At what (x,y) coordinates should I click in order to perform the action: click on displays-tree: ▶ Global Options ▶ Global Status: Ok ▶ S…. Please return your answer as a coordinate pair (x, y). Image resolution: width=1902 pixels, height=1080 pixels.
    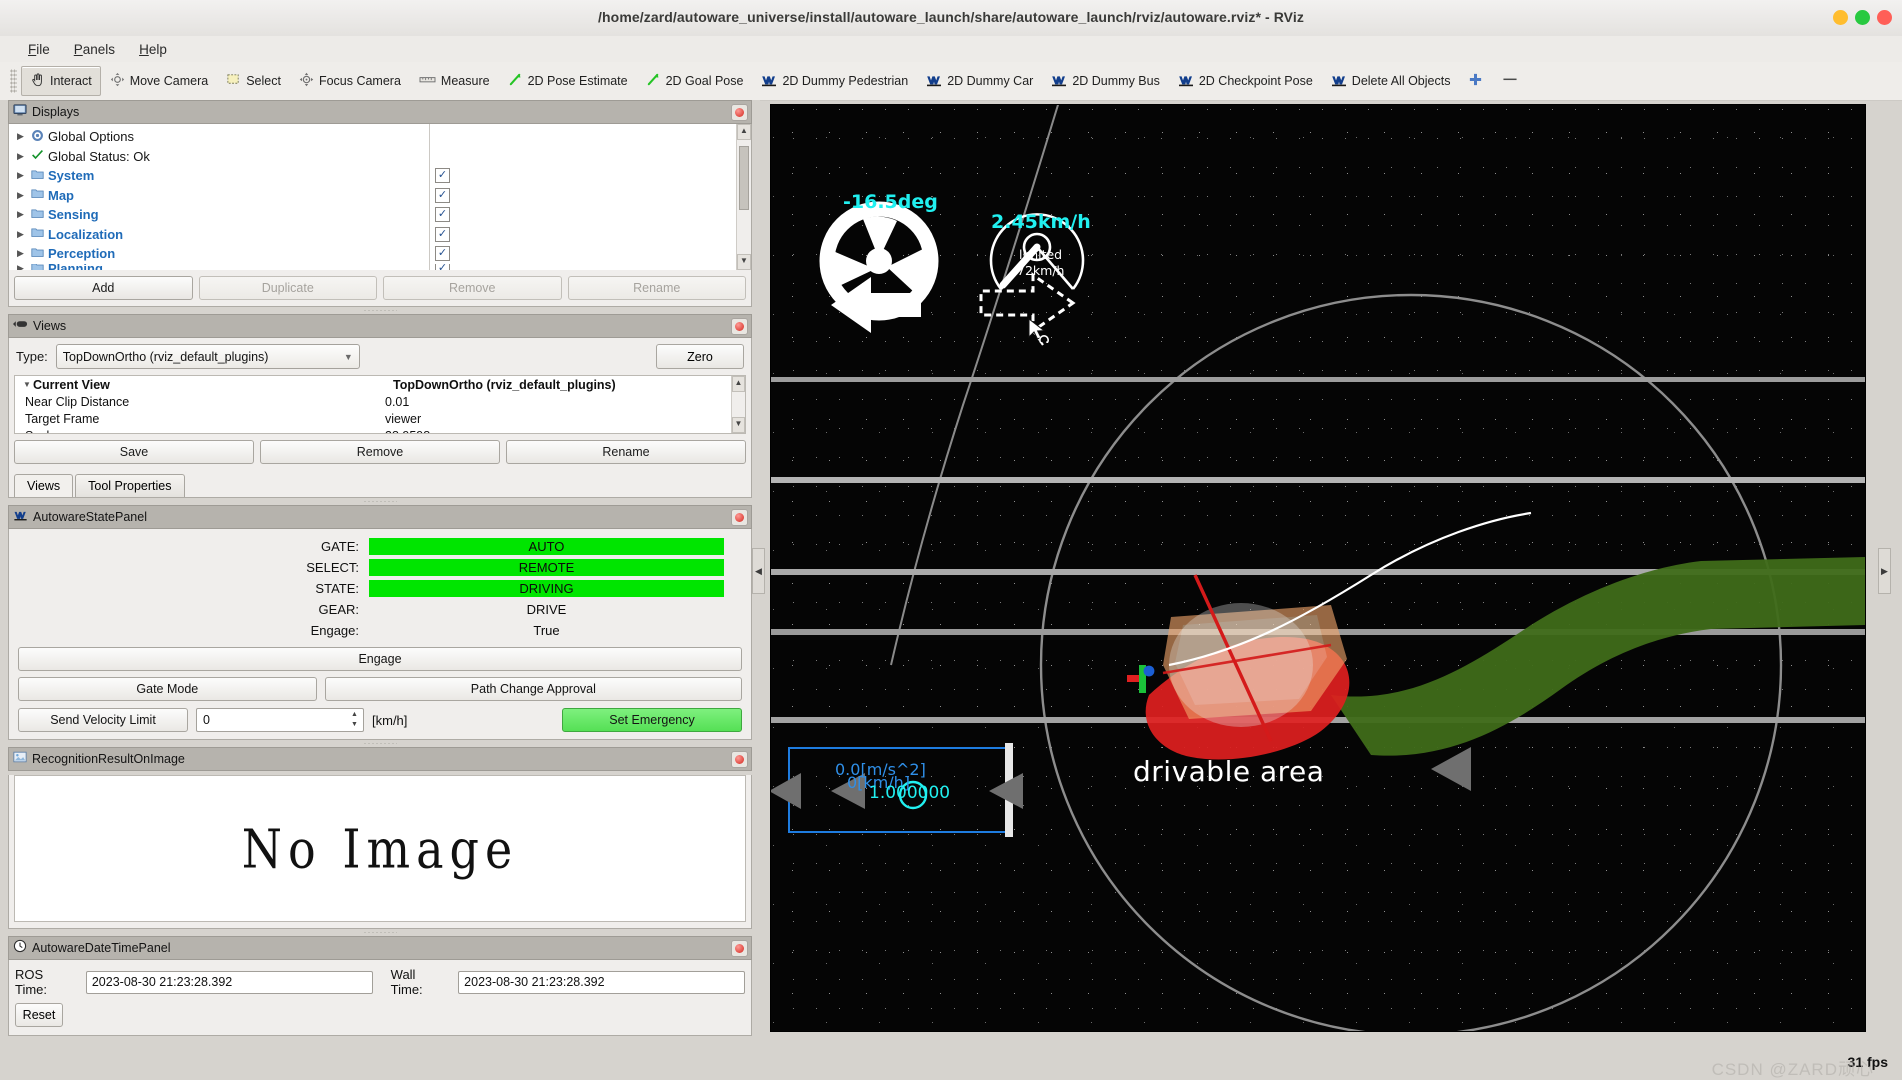
    Looking at the image, I should click on (380, 197).